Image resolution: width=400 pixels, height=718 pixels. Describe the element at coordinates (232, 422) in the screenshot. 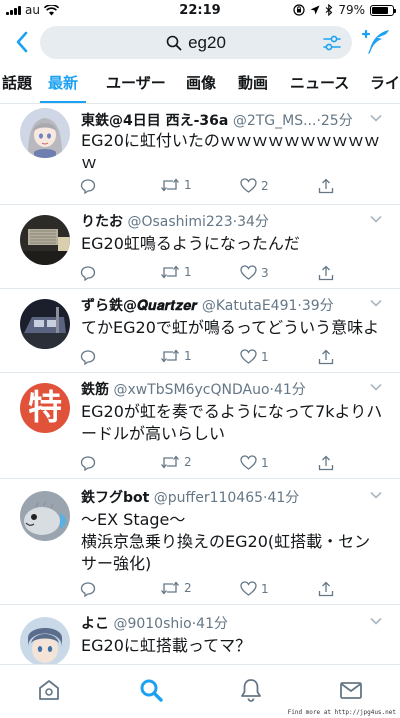

I see `tweet-text: EG20が虹を奏でるようになって7kよりハードルが高いらしい` at that location.